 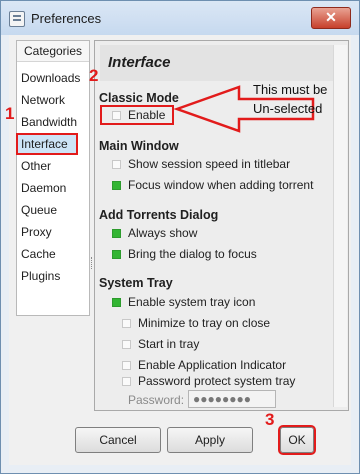 What do you see at coordinates (244, 109) in the screenshot?
I see `annotation-arrow` at bounding box center [244, 109].